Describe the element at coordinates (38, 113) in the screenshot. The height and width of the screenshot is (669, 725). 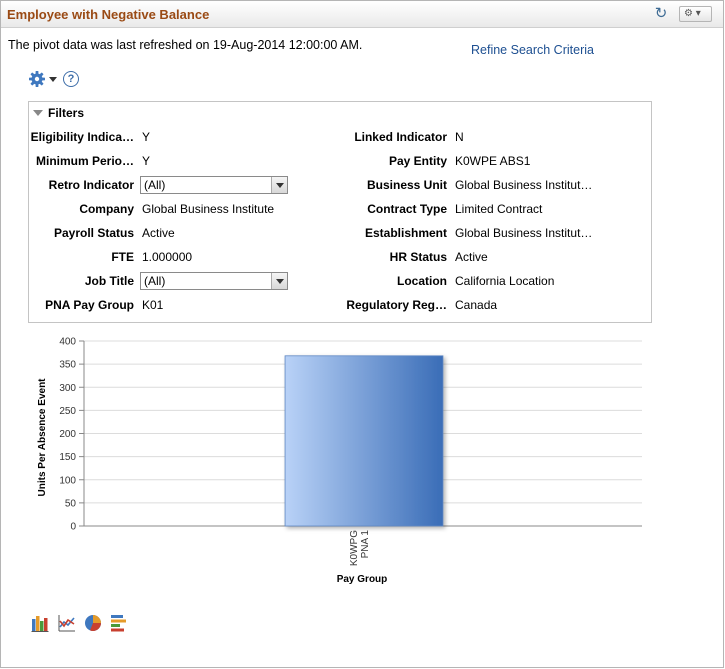
I see `collapse-triangle-icon` at that location.